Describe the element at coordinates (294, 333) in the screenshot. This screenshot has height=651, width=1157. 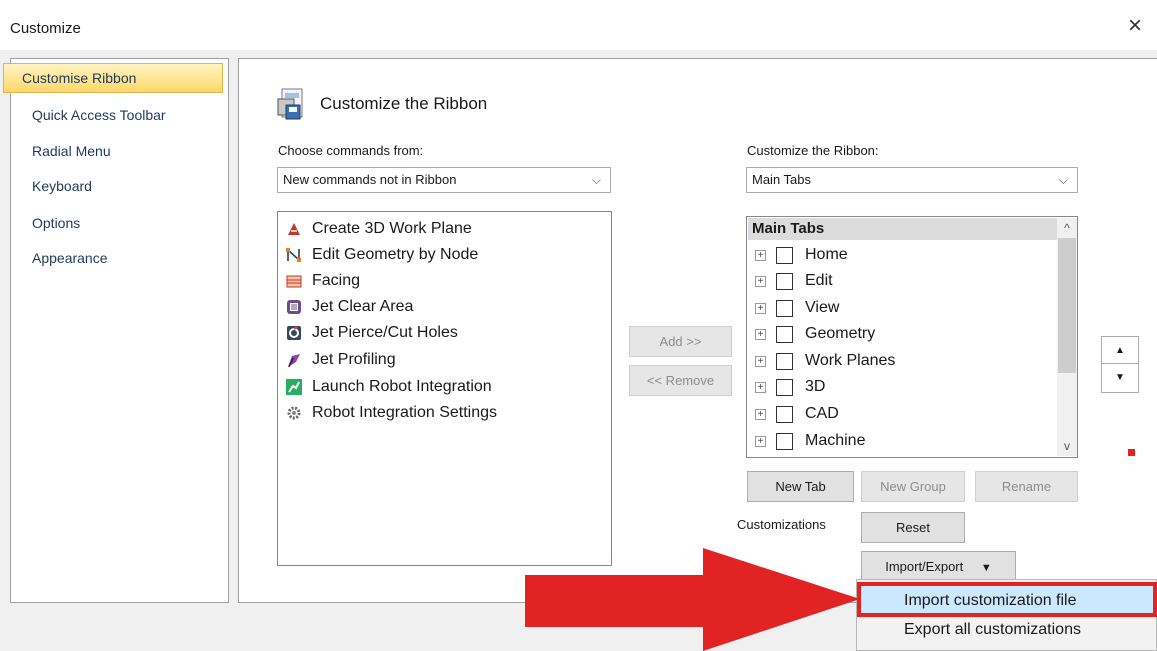
I see `jet-pierce-icon` at that location.